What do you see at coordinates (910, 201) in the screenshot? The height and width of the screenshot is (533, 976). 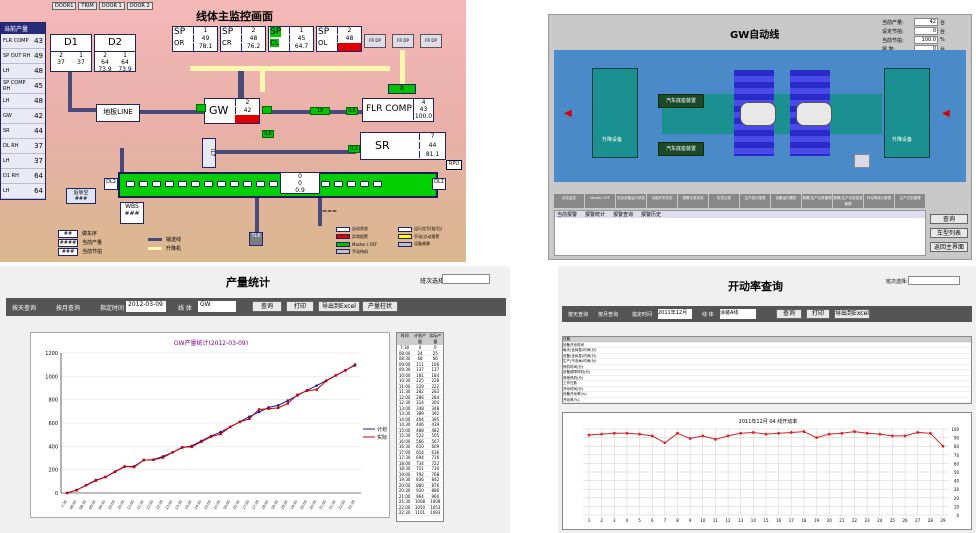 I see `gw-tab: 生产日志管理` at bounding box center [910, 201].